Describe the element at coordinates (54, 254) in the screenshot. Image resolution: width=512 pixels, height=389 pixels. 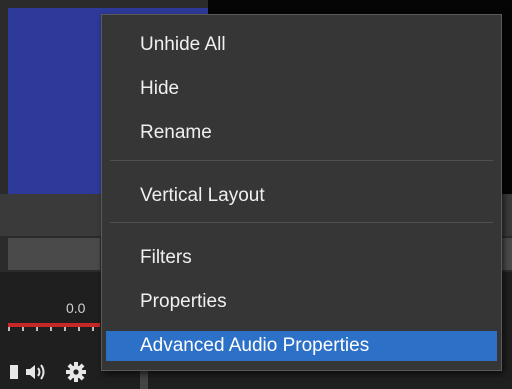
I see `mixer-channel-header` at that location.